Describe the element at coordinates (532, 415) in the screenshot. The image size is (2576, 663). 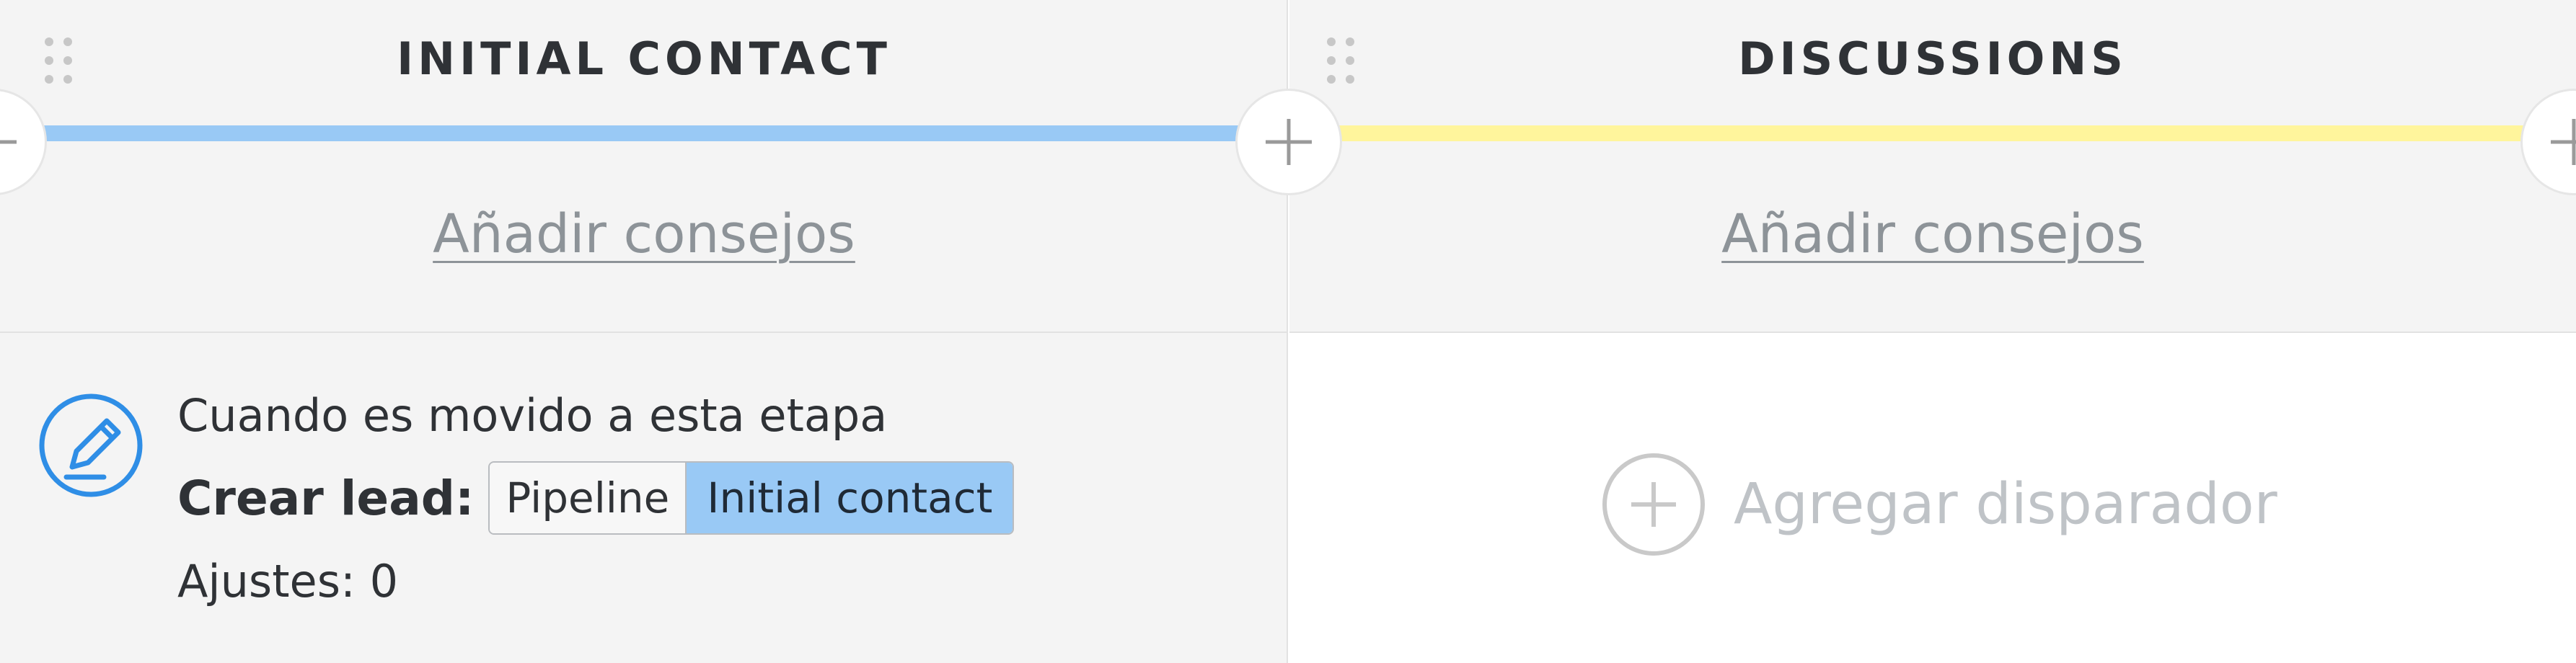
I see `trigger-condition: Cuando es movido a esta etapa` at that location.